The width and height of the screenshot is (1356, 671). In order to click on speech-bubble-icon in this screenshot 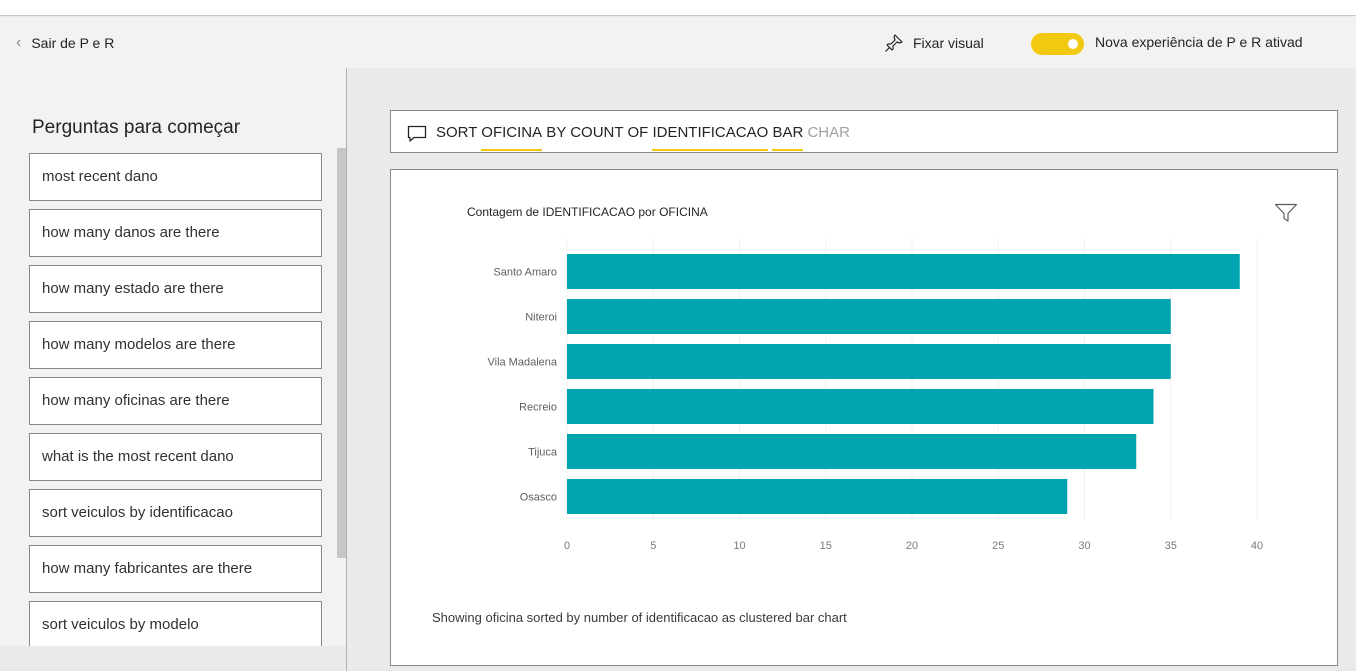, I will do `click(417, 133)`.